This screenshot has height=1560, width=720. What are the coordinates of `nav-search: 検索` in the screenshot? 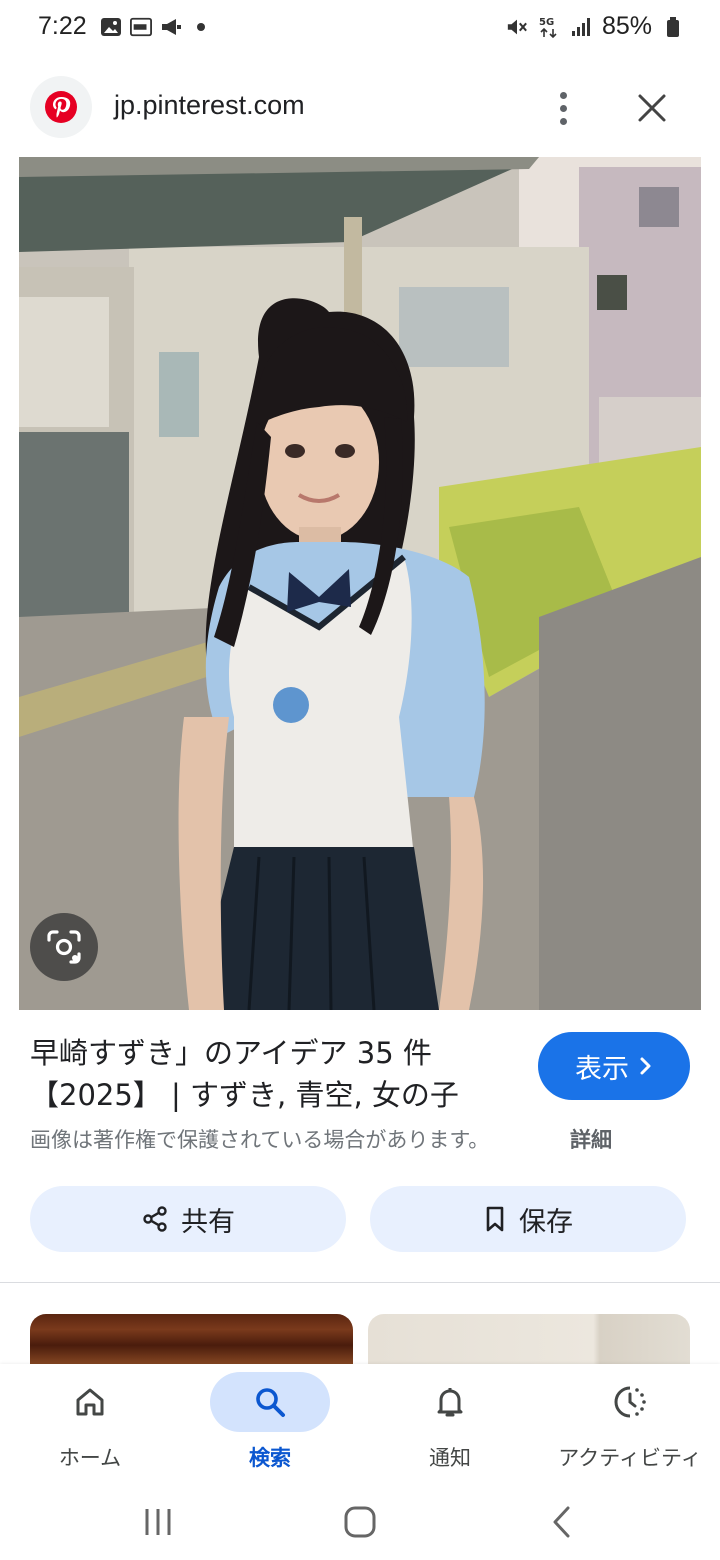 It's located at (270, 1424).